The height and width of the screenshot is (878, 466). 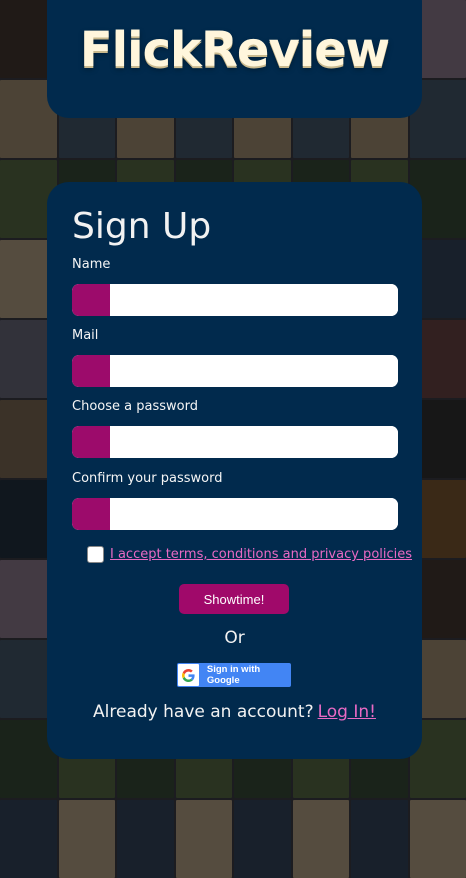 What do you see at coordinates (234, 50) in the screenshot?
I see `brand-logo: FlickReview` at bounding box center [234, 50].